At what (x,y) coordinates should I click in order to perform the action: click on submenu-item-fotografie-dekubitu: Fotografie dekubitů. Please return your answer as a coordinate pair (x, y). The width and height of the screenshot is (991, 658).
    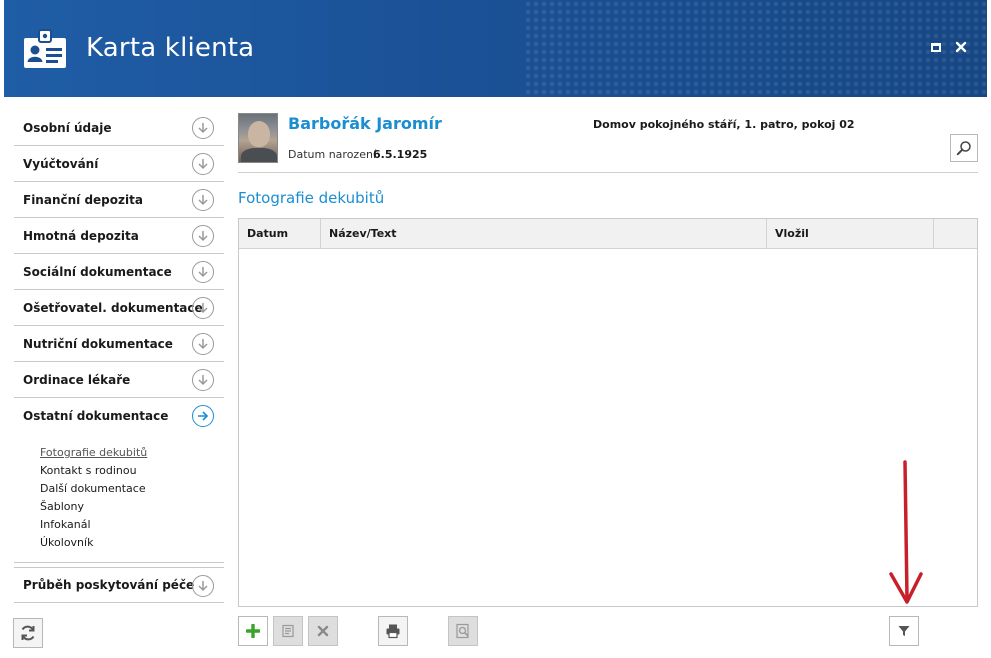
    Looking at the image, I should click on (132, 453).